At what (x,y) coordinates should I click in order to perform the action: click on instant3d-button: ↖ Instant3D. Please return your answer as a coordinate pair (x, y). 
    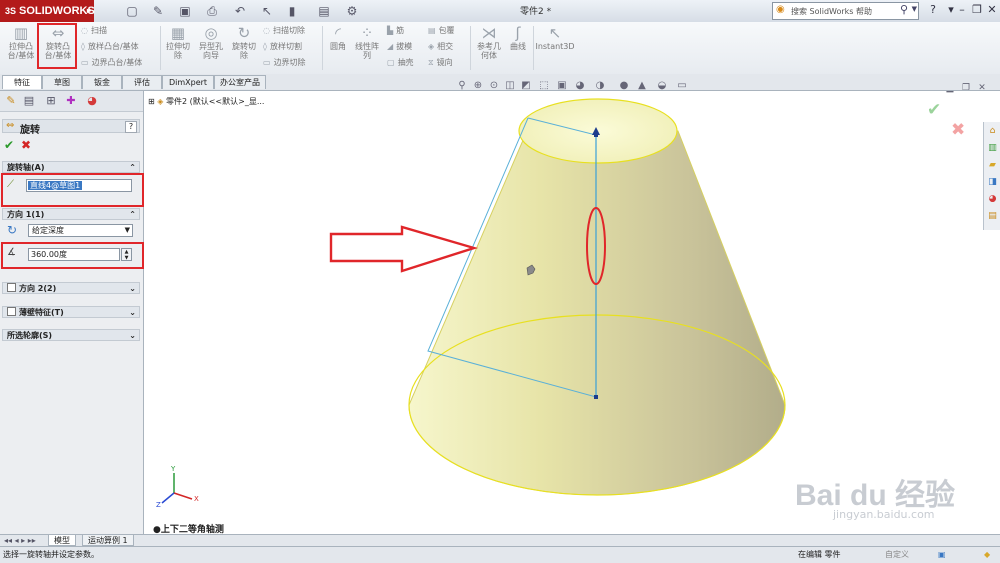
    Looking at the image, I should click on (555, 37).